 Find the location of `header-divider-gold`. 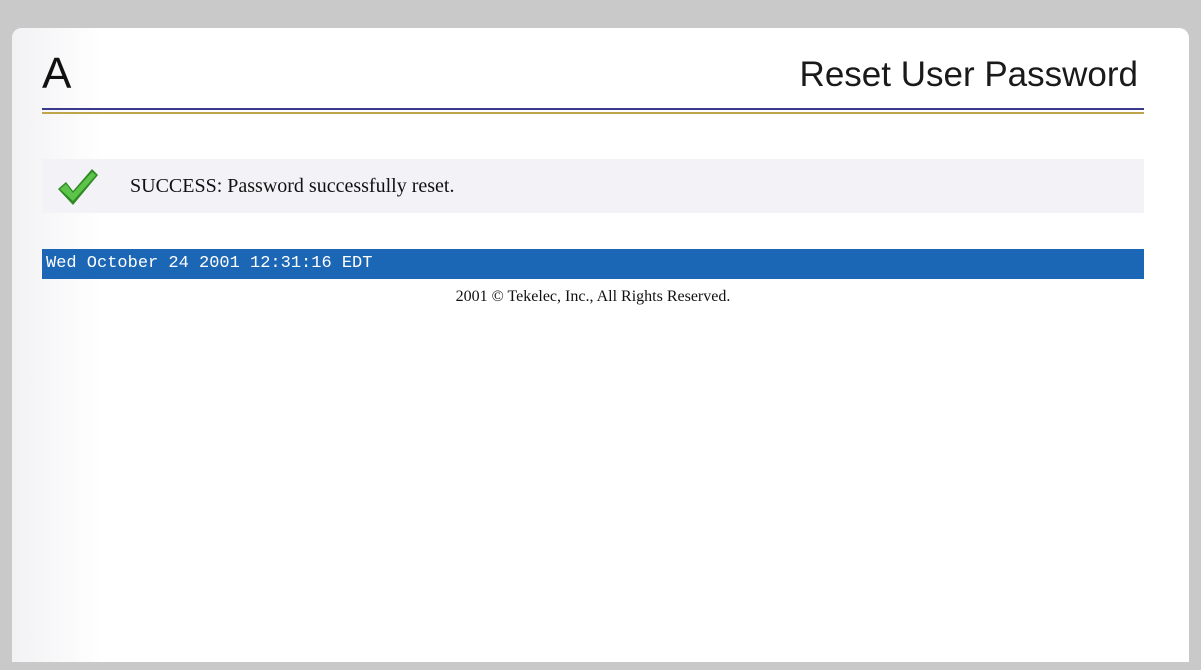

header-divider-gold is located at coordinates (593, 113).